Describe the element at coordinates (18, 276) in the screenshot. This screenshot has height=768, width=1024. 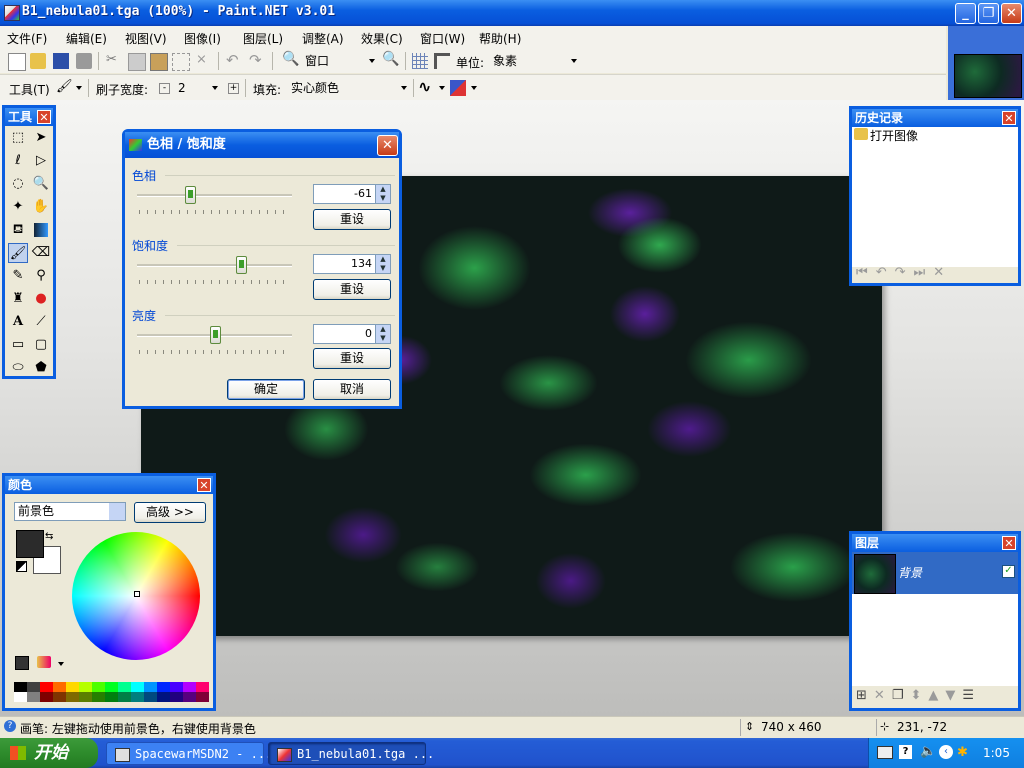
I see `pencil-icon: ✎` at that location.